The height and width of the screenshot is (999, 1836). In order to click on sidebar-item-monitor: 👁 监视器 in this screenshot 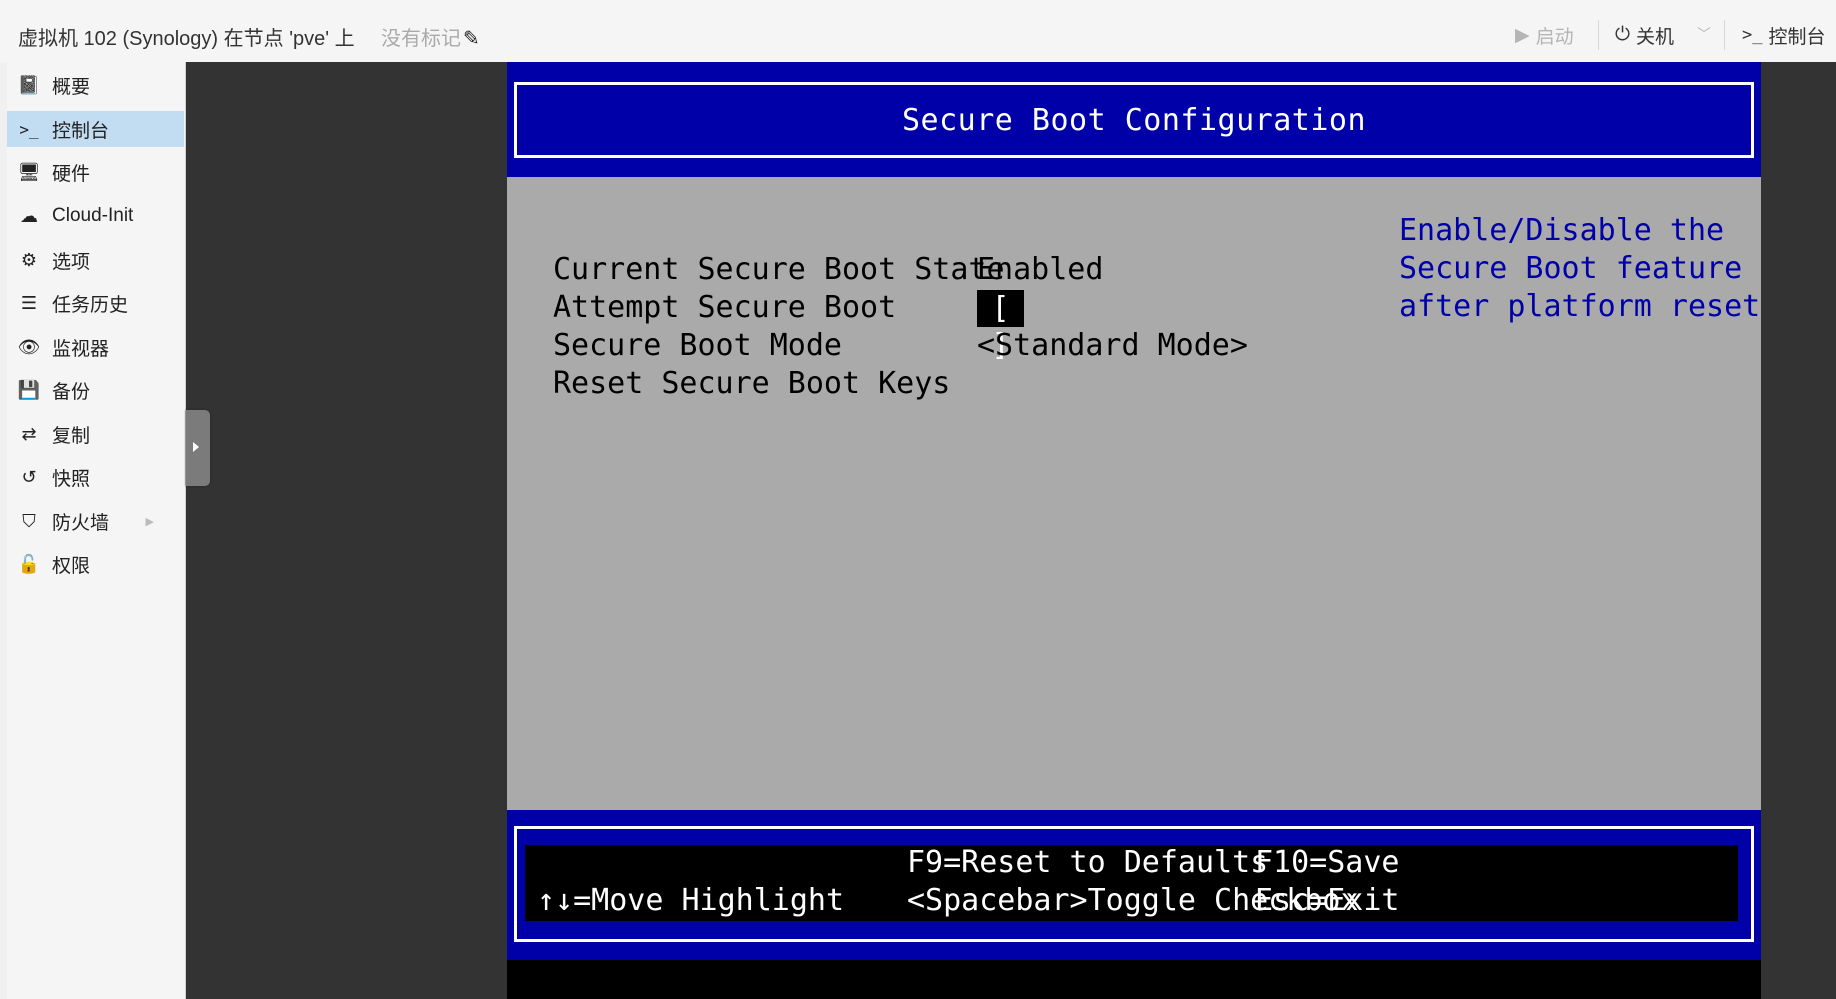, I will do `click(95, 347)`.